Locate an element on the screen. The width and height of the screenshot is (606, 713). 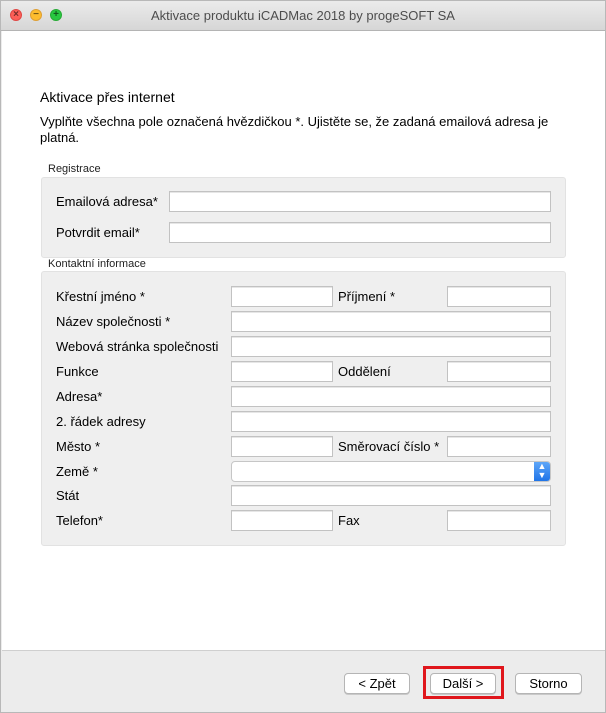
email-label: Emailová adresa* is located at coordinates (107, 201).